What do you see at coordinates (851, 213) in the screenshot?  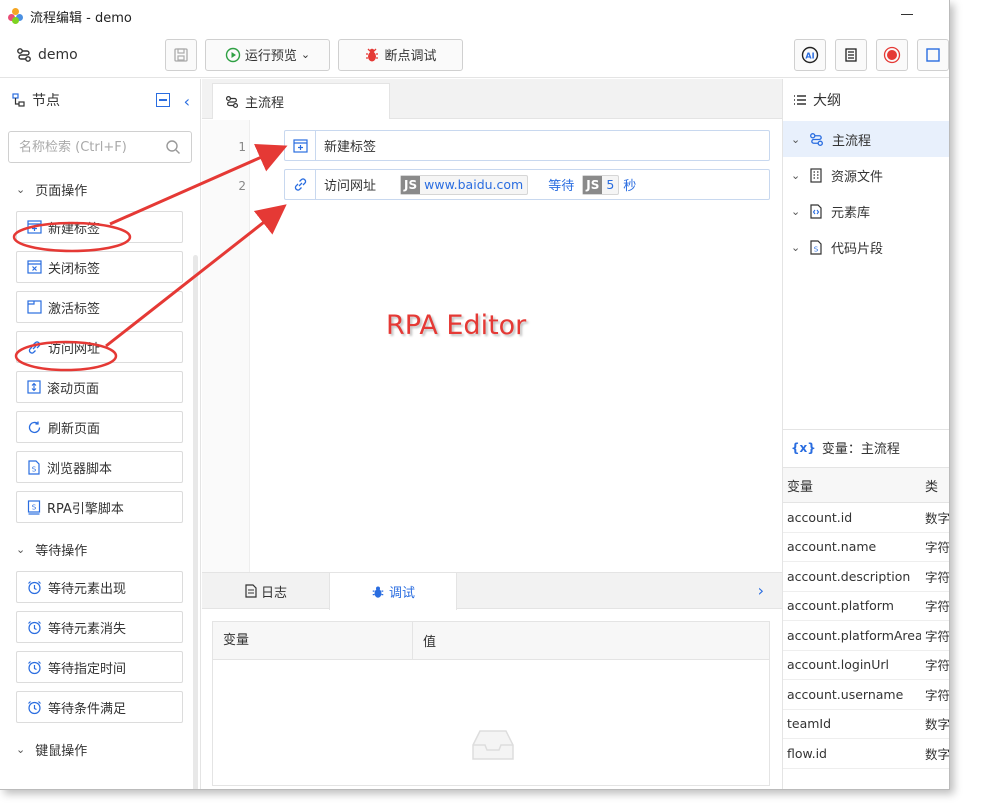 I see `outline-label: 元素库` at bounding box center [851, 213].